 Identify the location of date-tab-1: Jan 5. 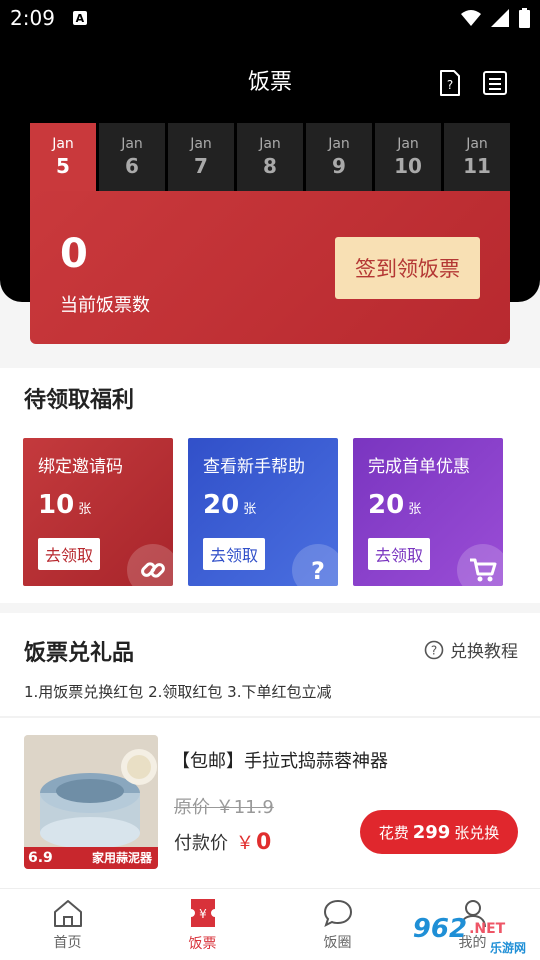
(63, 157).